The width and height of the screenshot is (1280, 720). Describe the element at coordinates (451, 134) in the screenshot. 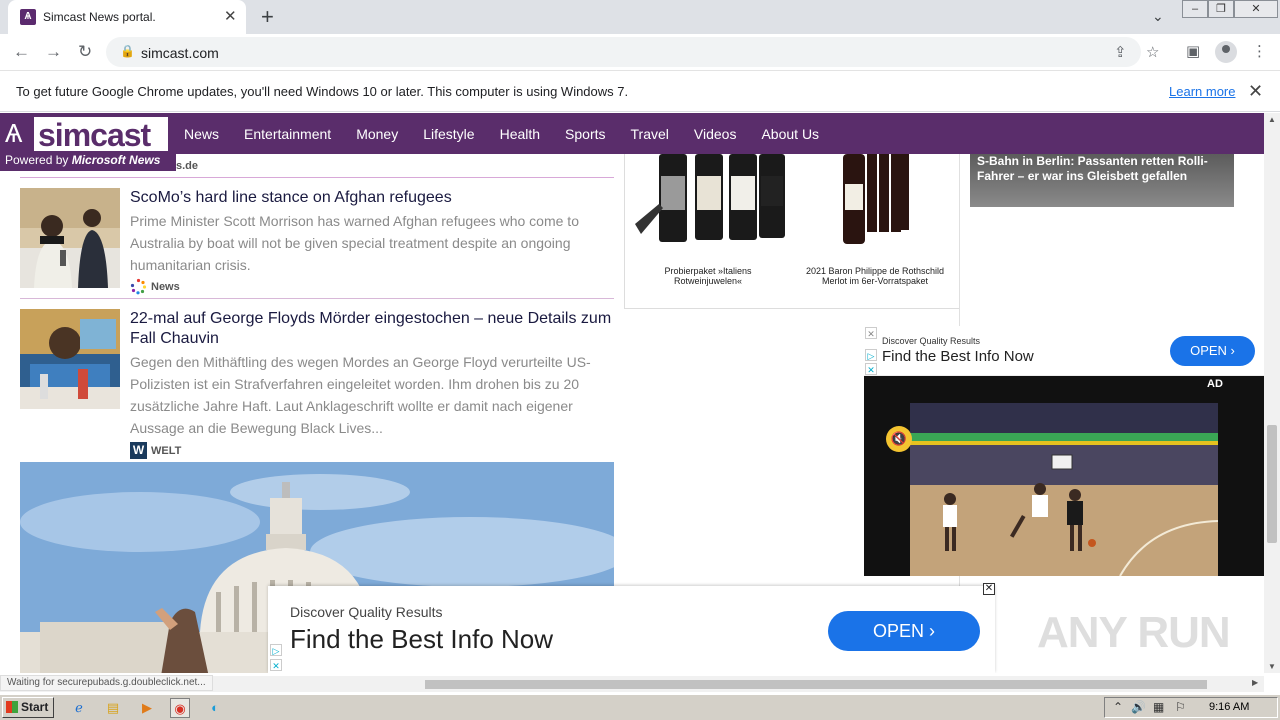

I see `nav-lifestyle: Lifestyle` at that location.